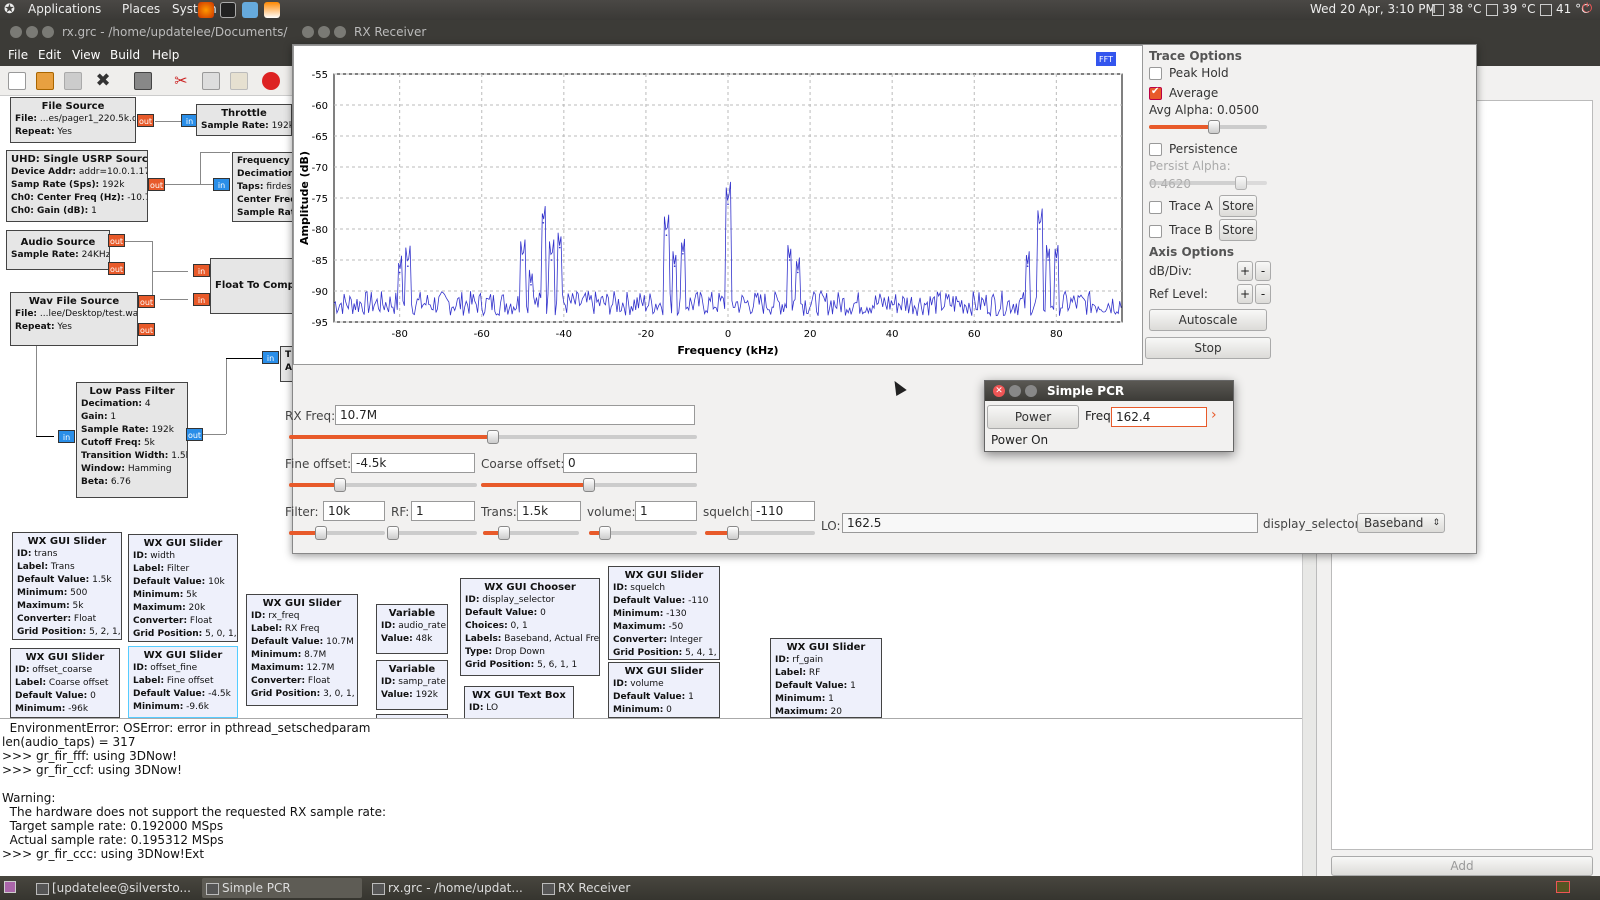  I want to click on task-rx-receiver: RX Receiver, so click(621, 888).